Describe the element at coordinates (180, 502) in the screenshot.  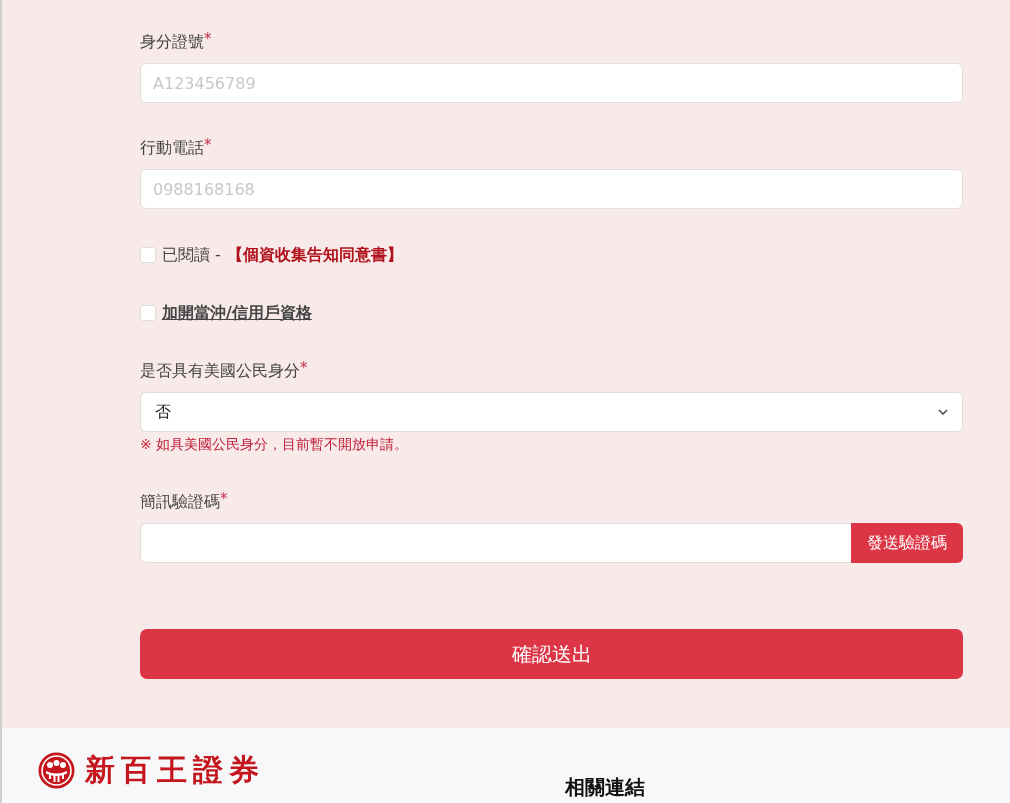
I see `field-label: 簡訊驗證碼` at that location.